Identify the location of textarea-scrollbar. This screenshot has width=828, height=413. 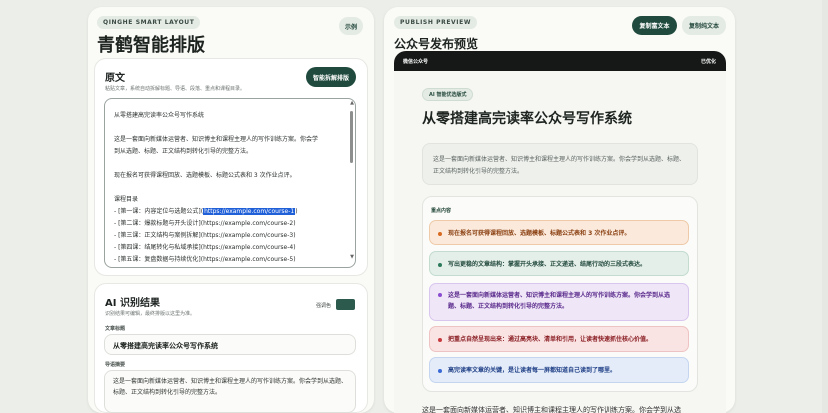
(351, 137).